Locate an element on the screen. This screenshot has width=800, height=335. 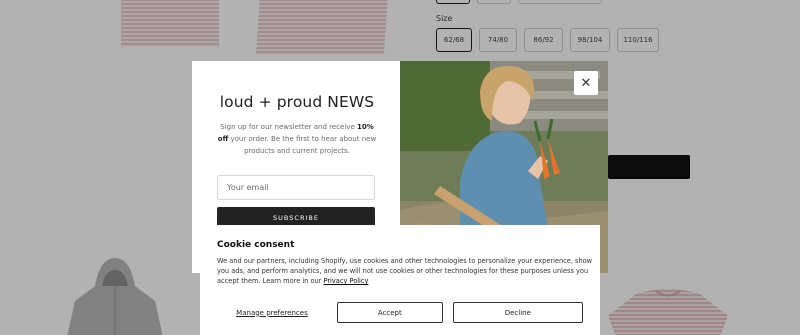
decline-button: Decline is located at coordinates (517, 312).